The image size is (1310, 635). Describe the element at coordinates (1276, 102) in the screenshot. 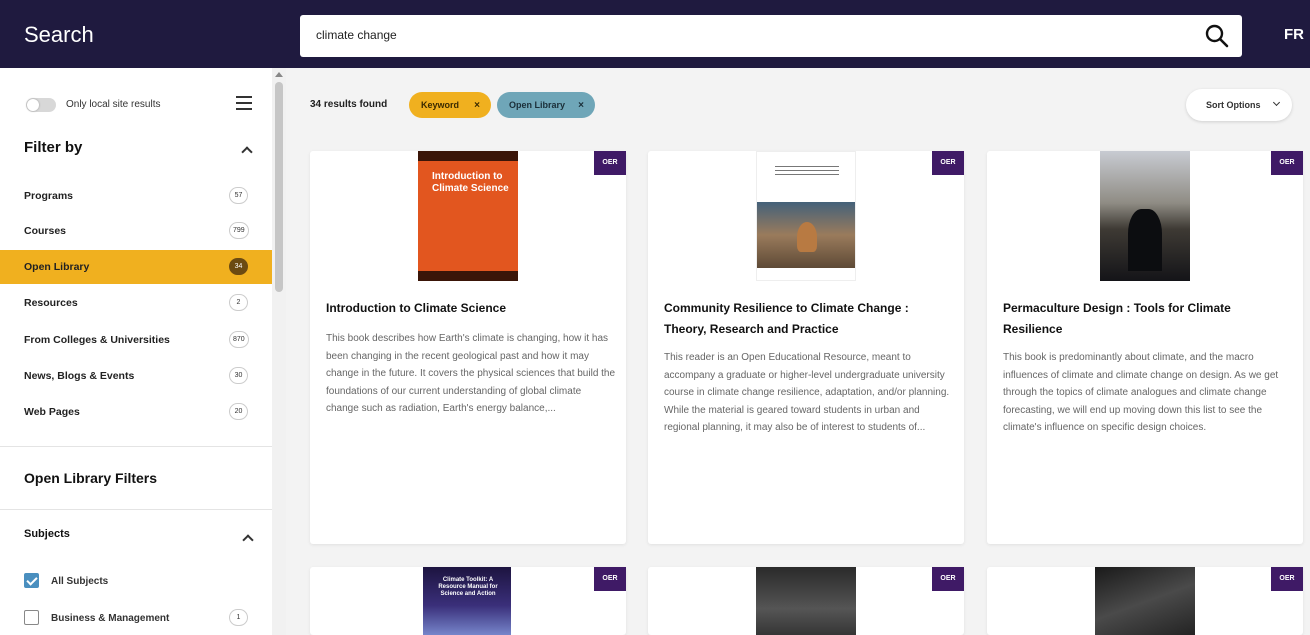

I see `chevron-down-icon` at that location.